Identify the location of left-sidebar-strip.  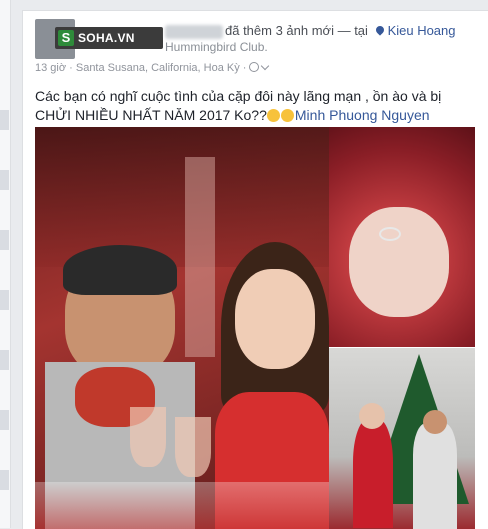
(5, 264).